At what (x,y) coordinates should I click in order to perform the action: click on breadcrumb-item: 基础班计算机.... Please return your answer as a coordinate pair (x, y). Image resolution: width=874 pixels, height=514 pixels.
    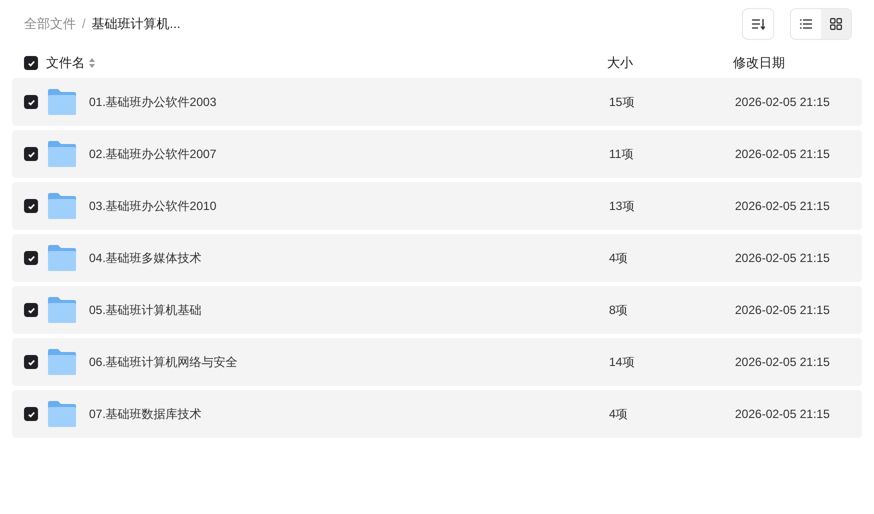
    Looking at the image, I should click on (136, 24).